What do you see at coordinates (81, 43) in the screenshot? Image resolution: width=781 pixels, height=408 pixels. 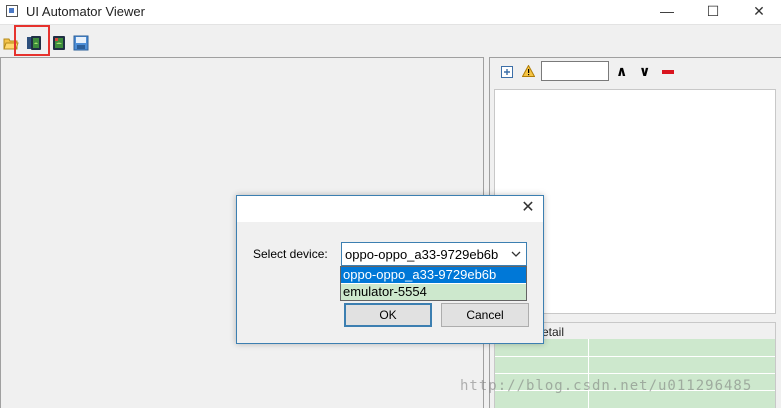 I see `save-icon` at bounding box center [81, 43].